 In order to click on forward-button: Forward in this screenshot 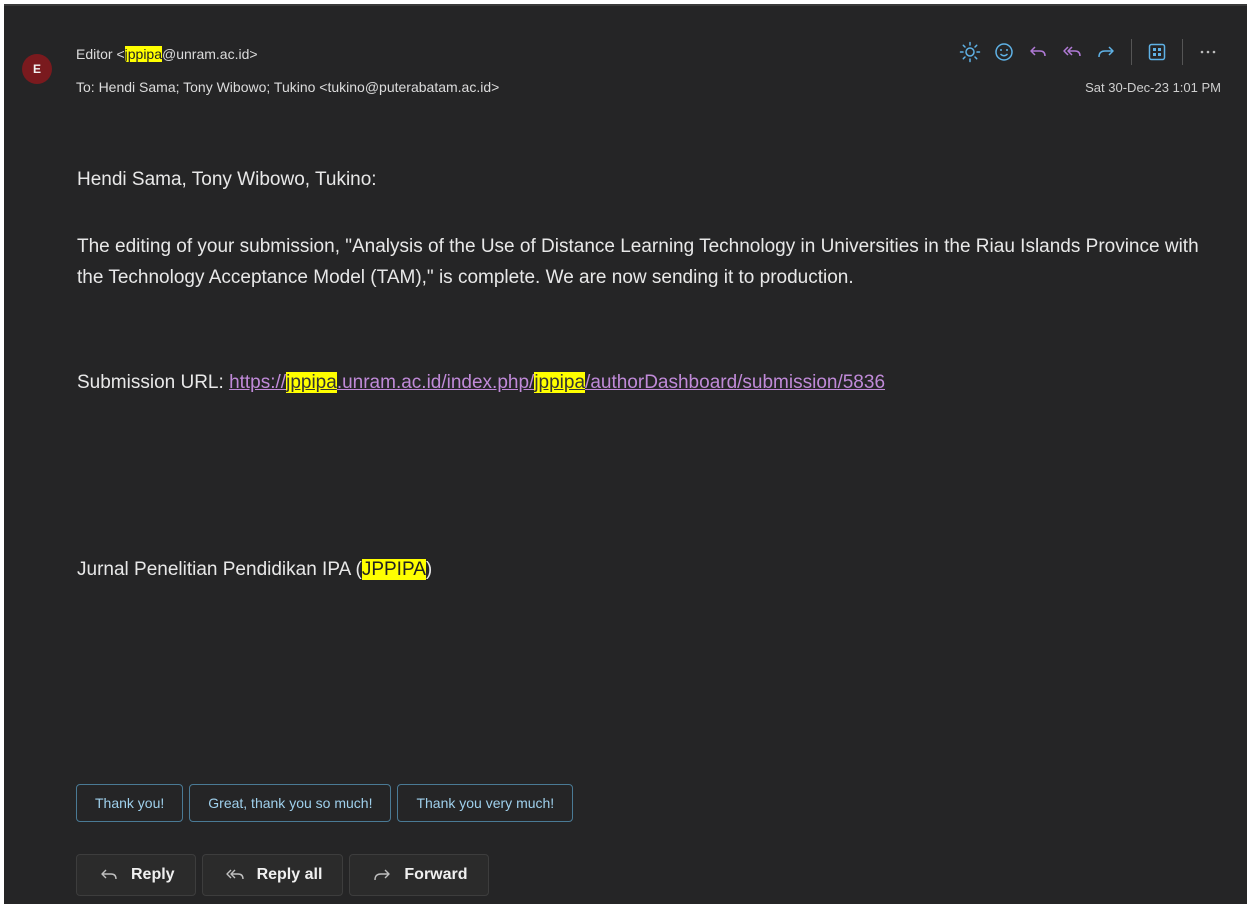, I will do `click(419, 875)`.